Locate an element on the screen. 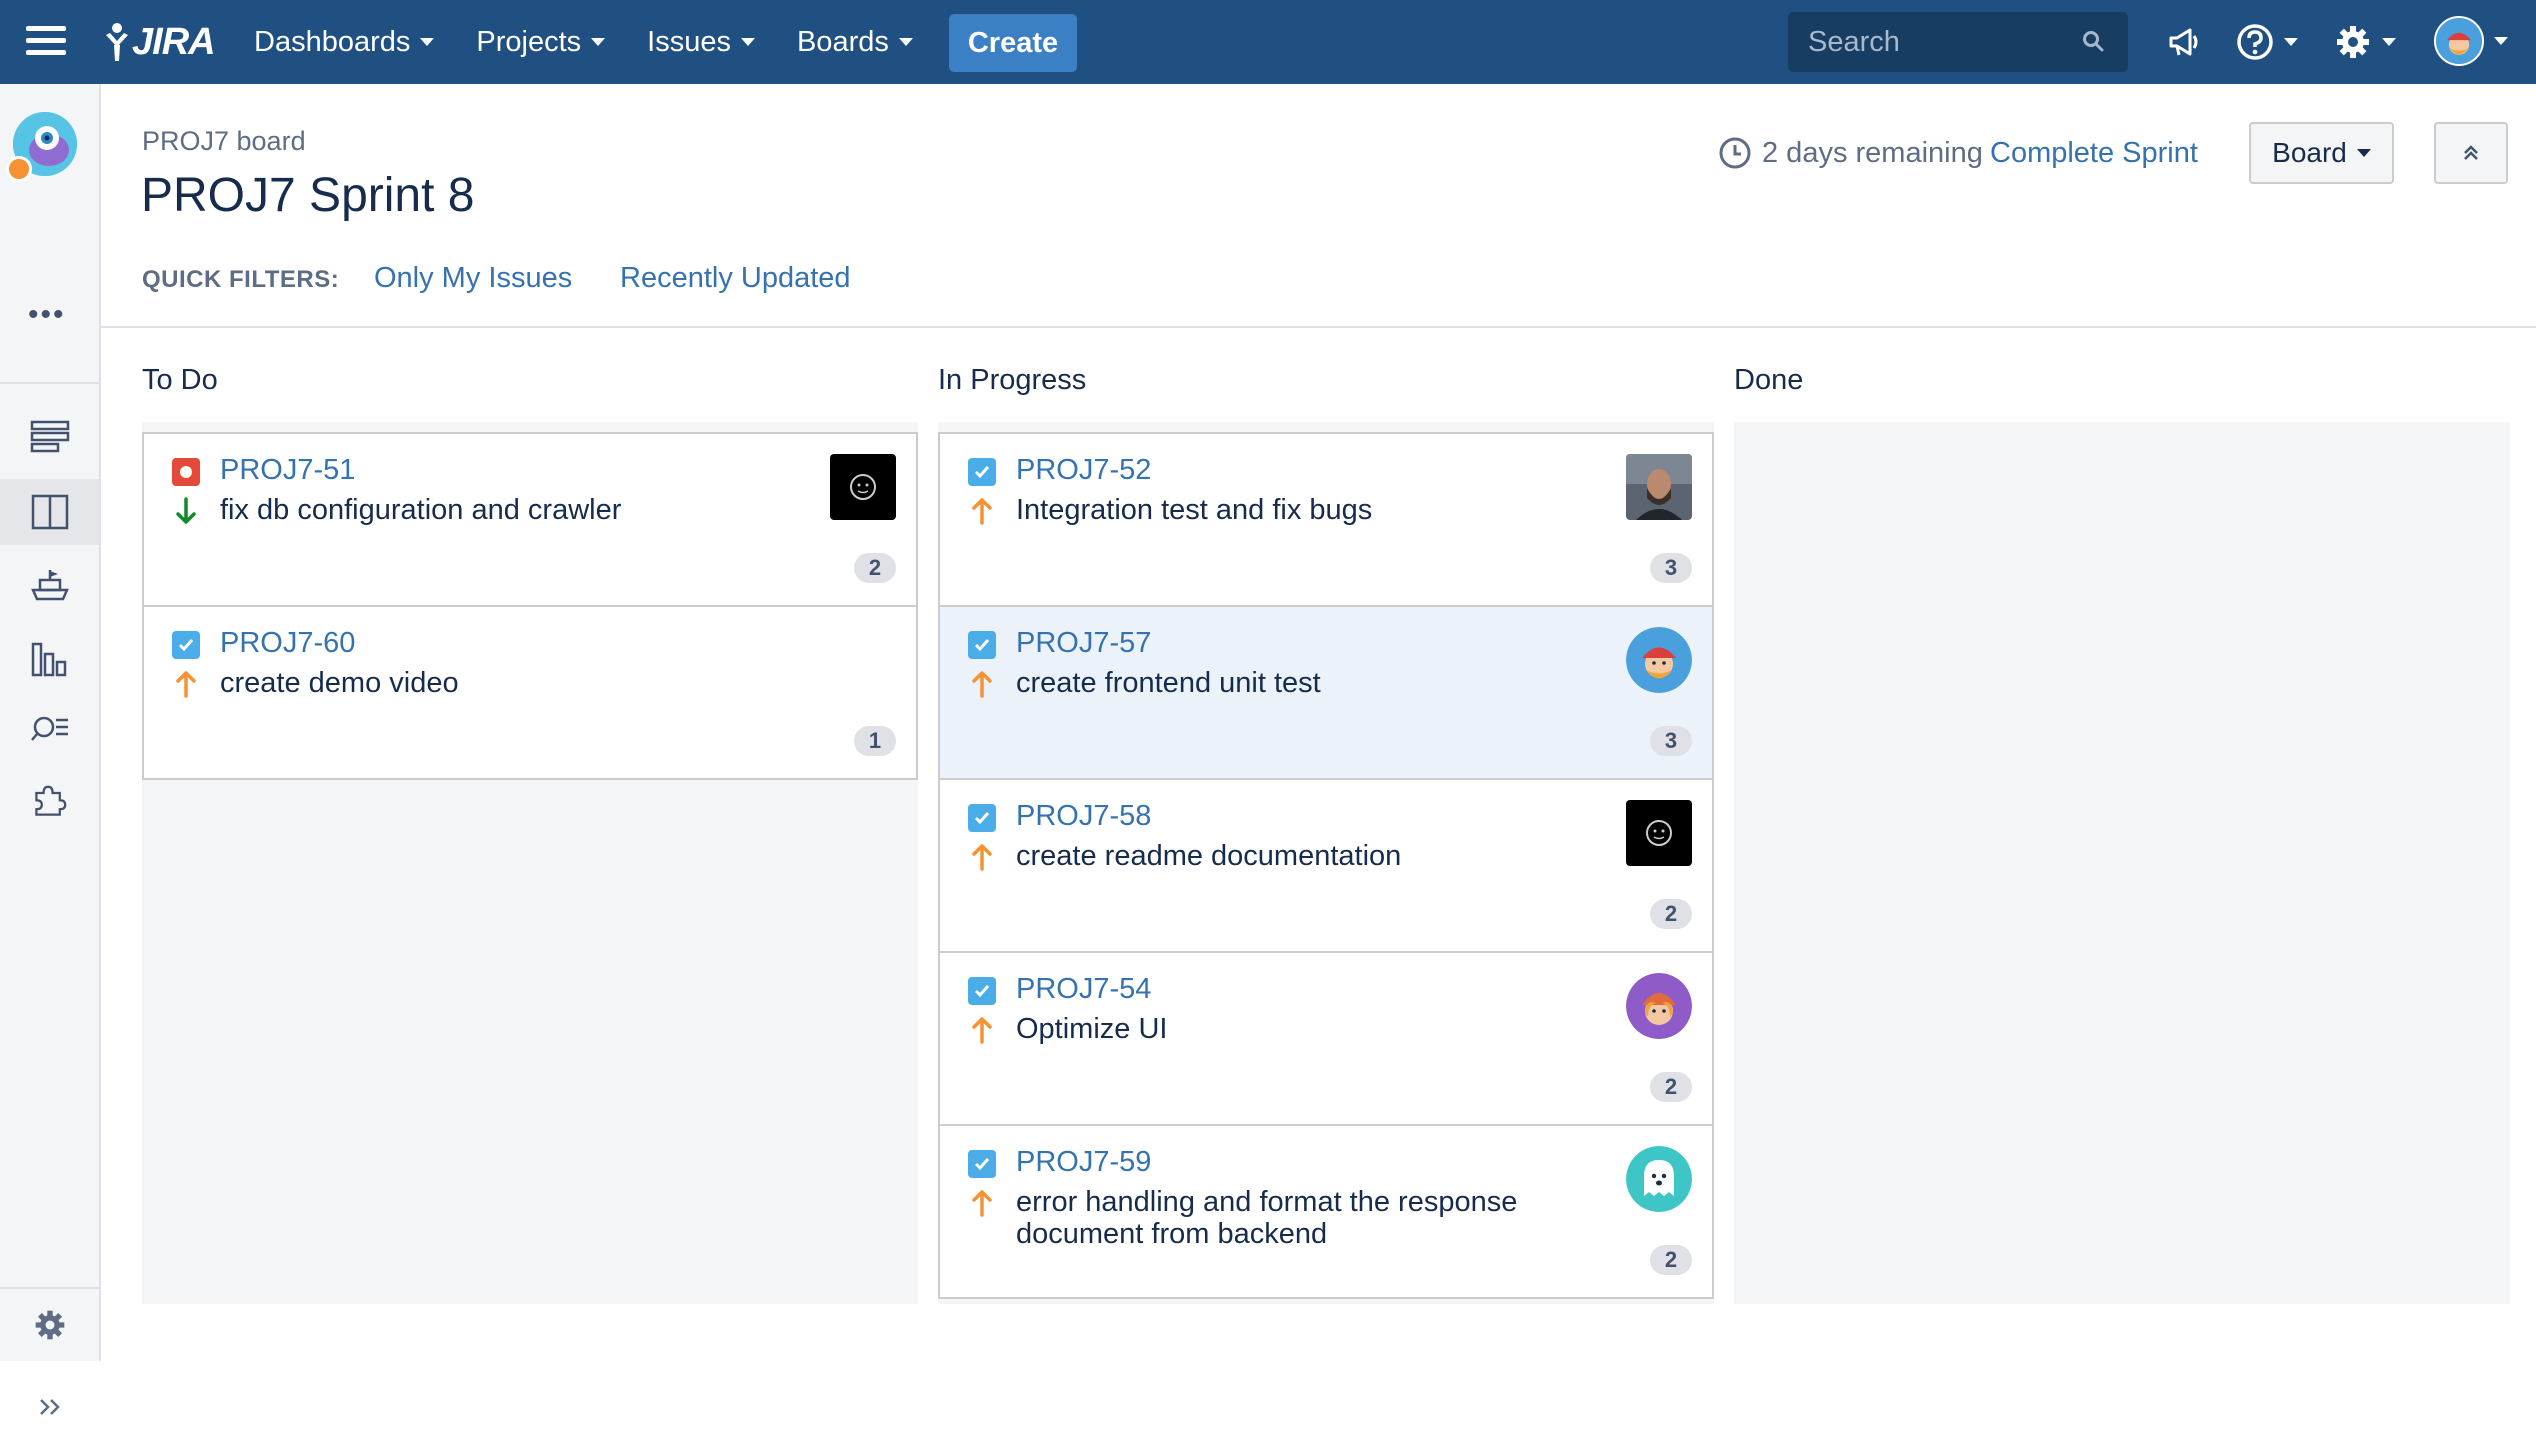 The width and height of the screenshot is (2536, 1440). board-button-label: Board is located at coordinates (2309, 152).